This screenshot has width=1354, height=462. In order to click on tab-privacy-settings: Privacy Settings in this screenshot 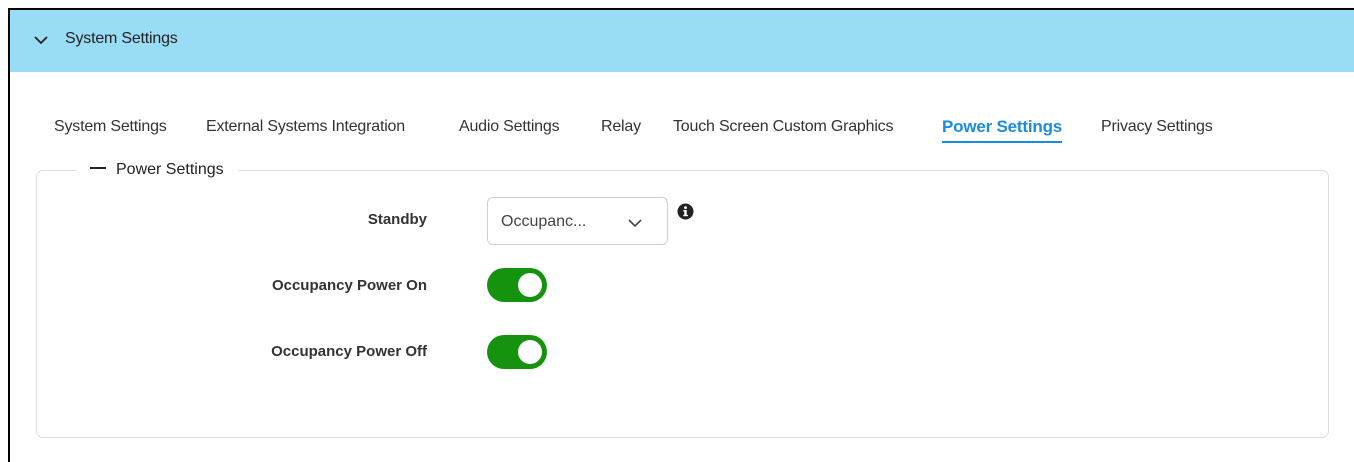, I will do `click(1157, 132)`.